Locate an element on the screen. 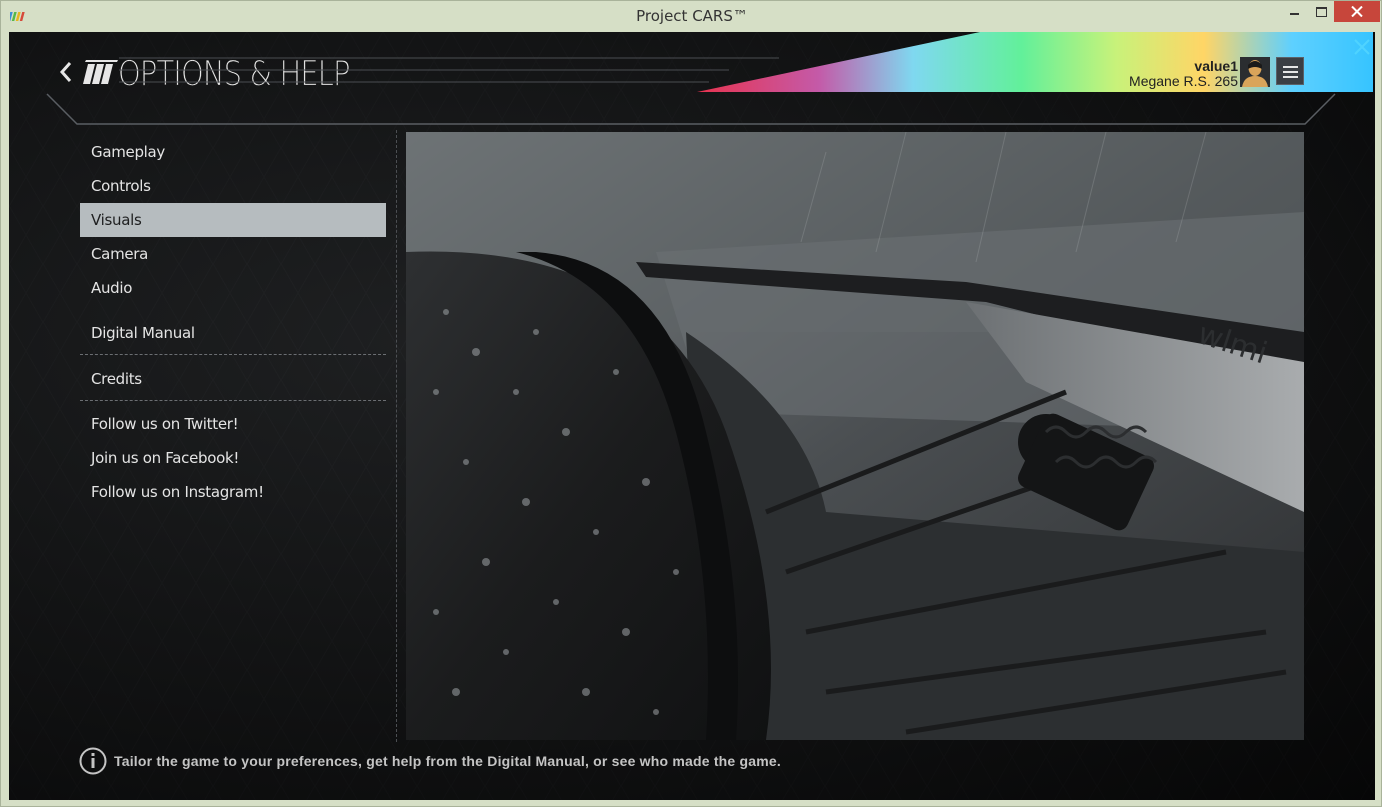  title-bar: Project CARS™ is located at coordinates (691, 16).